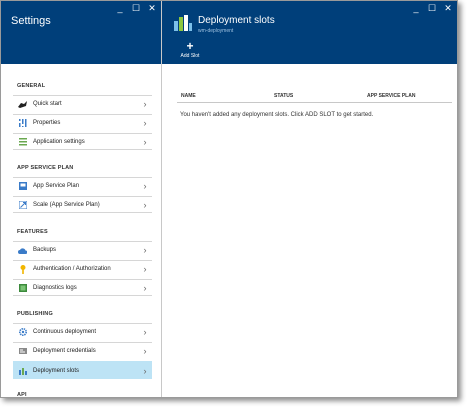  What do you see at coordinates (22, 287) in the screenshot?
I see `diagnostics-icon` at bounding box center [22, 287].